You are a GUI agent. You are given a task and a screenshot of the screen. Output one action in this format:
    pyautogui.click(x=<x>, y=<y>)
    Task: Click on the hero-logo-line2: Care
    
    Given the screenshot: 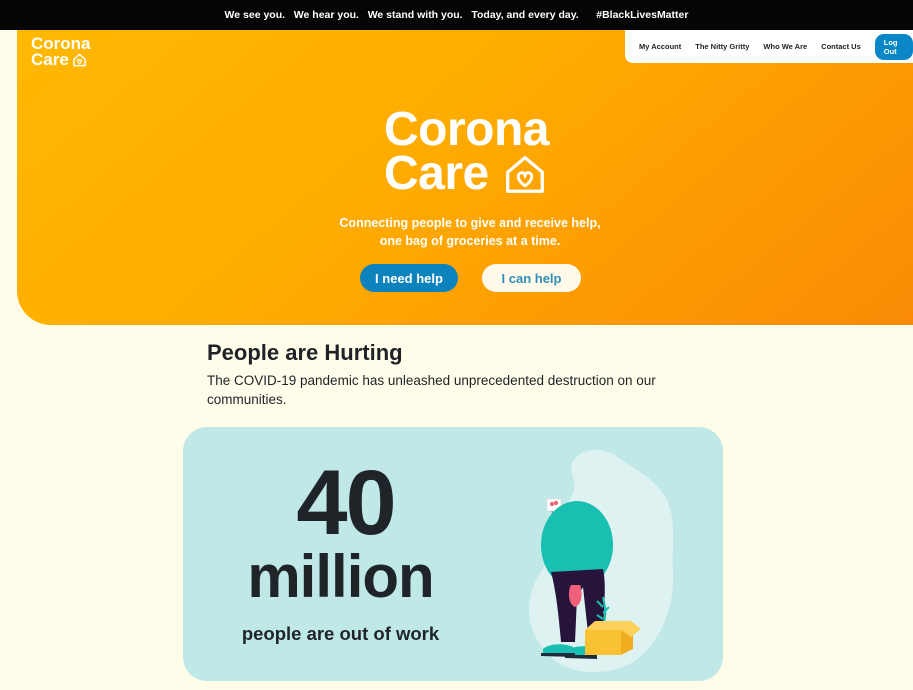 What is the action you would take?
    pyautogui.click(x=436, y=173)
    